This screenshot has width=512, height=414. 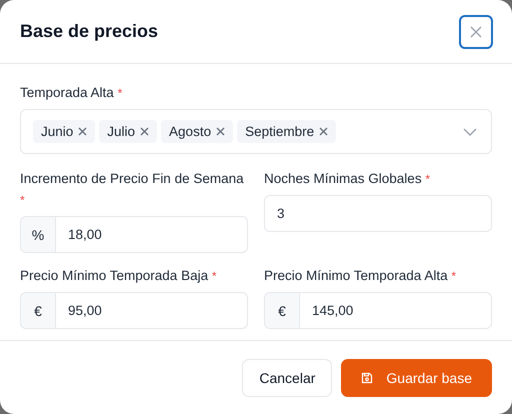 What do you see at coordinates (134, 234) in the screenshot?
I see `input-field: % 18,00` at bounding box center [134, 234].